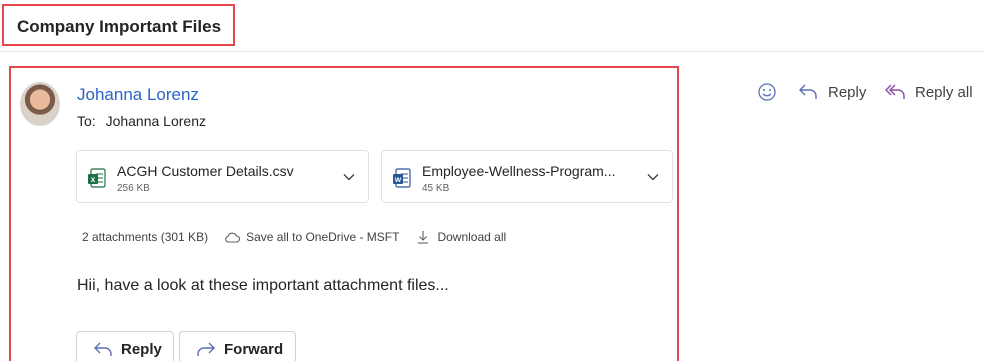 This screenshot has height=361, width=983. I want to click on word-file-icon: w, so click(402, 178).